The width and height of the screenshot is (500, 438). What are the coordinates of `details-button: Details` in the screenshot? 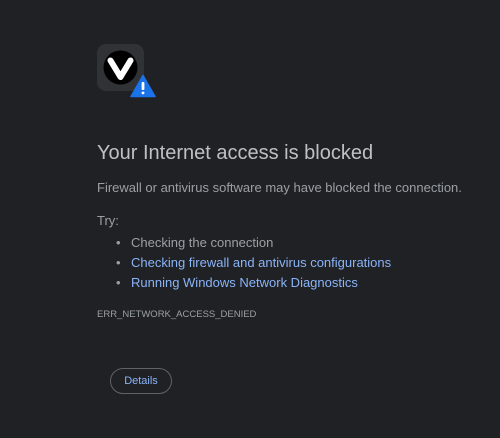 It's located at (141, 381).